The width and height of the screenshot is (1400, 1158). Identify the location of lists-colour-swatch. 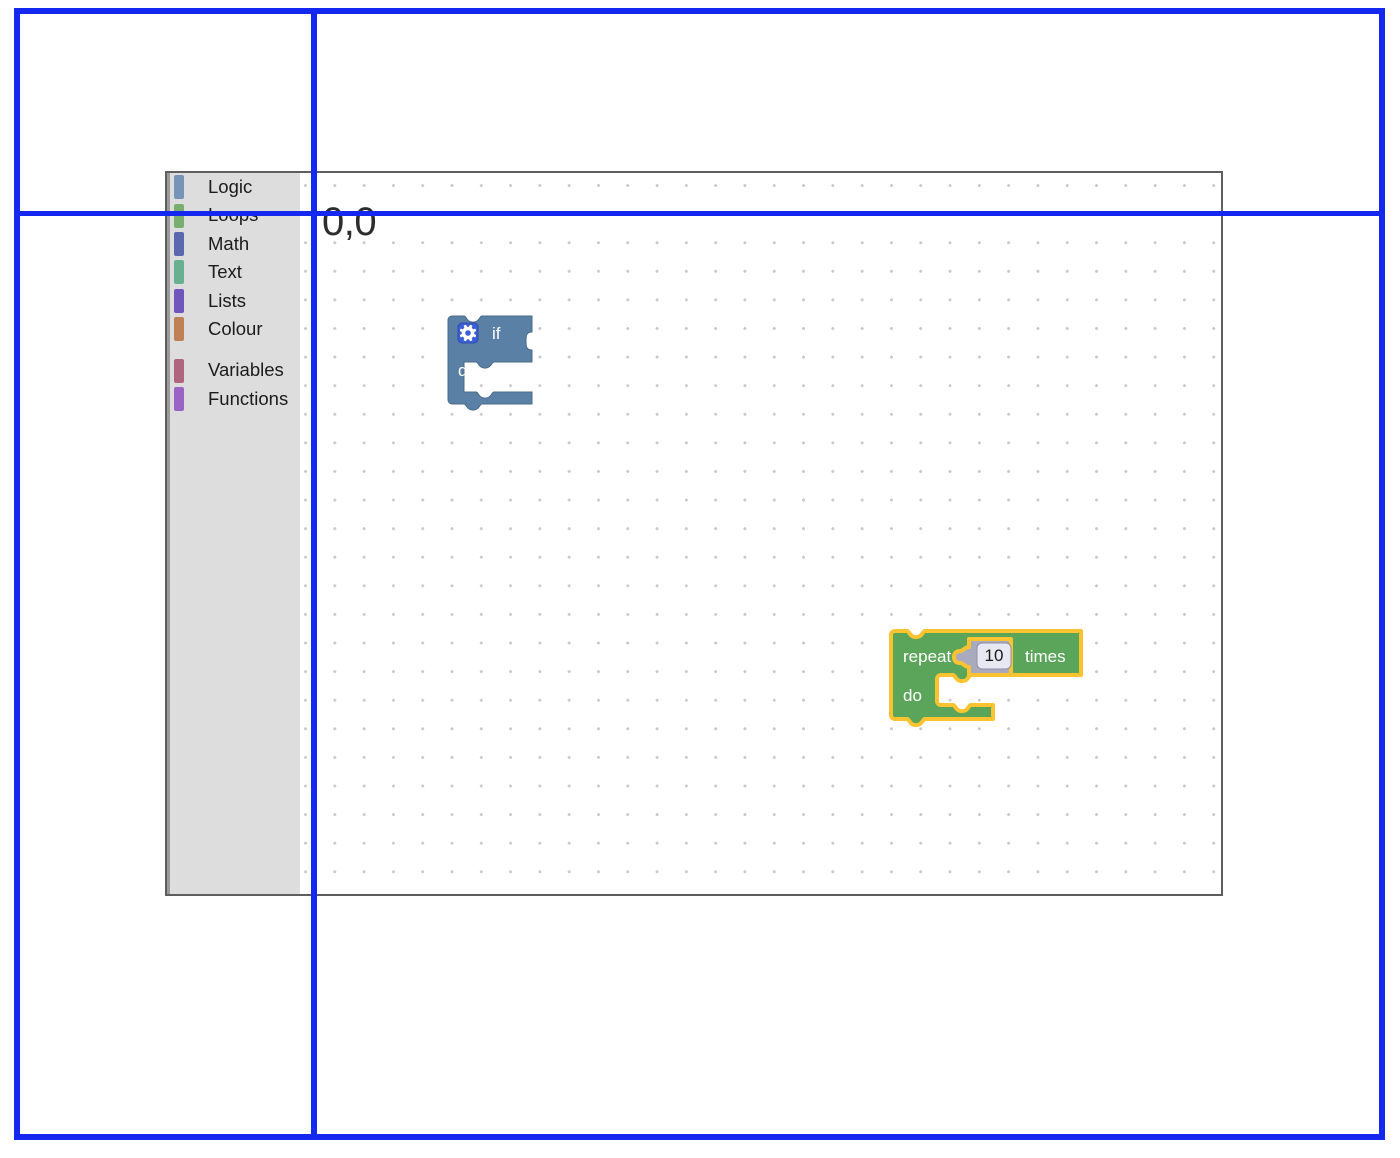
(179, 300).